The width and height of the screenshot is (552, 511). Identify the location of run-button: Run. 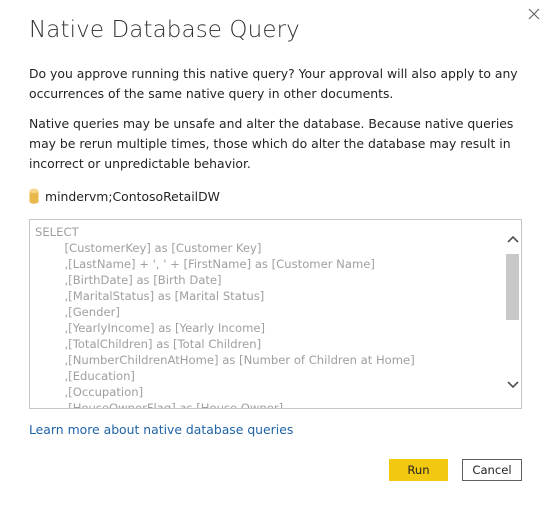
(418, 470).